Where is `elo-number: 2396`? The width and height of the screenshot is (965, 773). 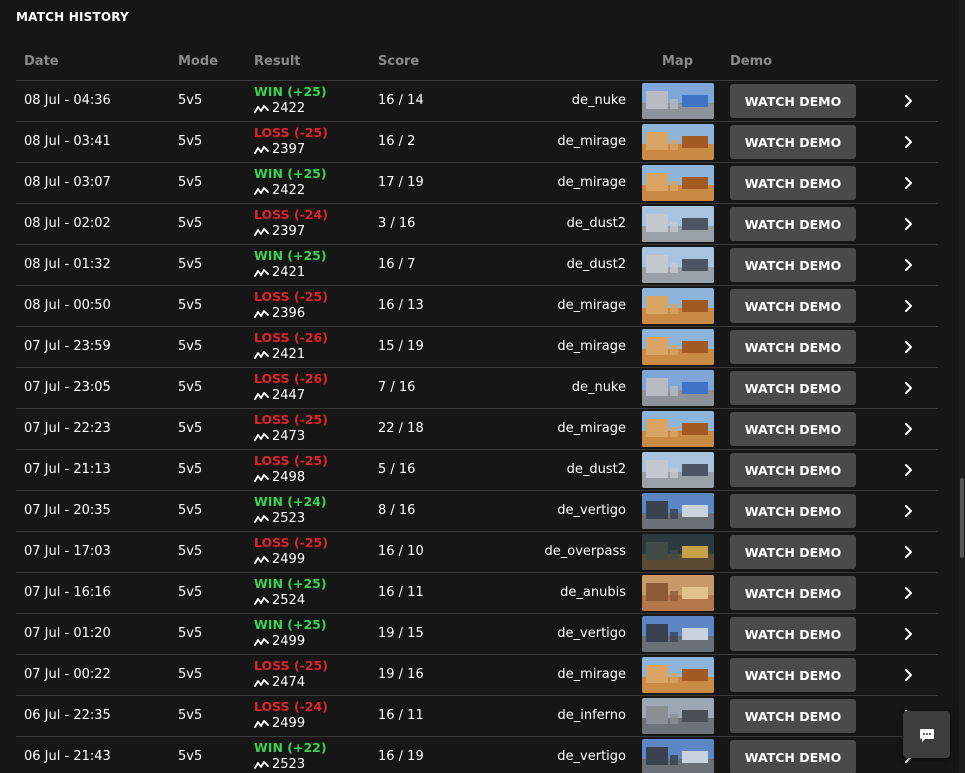 elo-number: 2396 is located at coordinates (289, 313).